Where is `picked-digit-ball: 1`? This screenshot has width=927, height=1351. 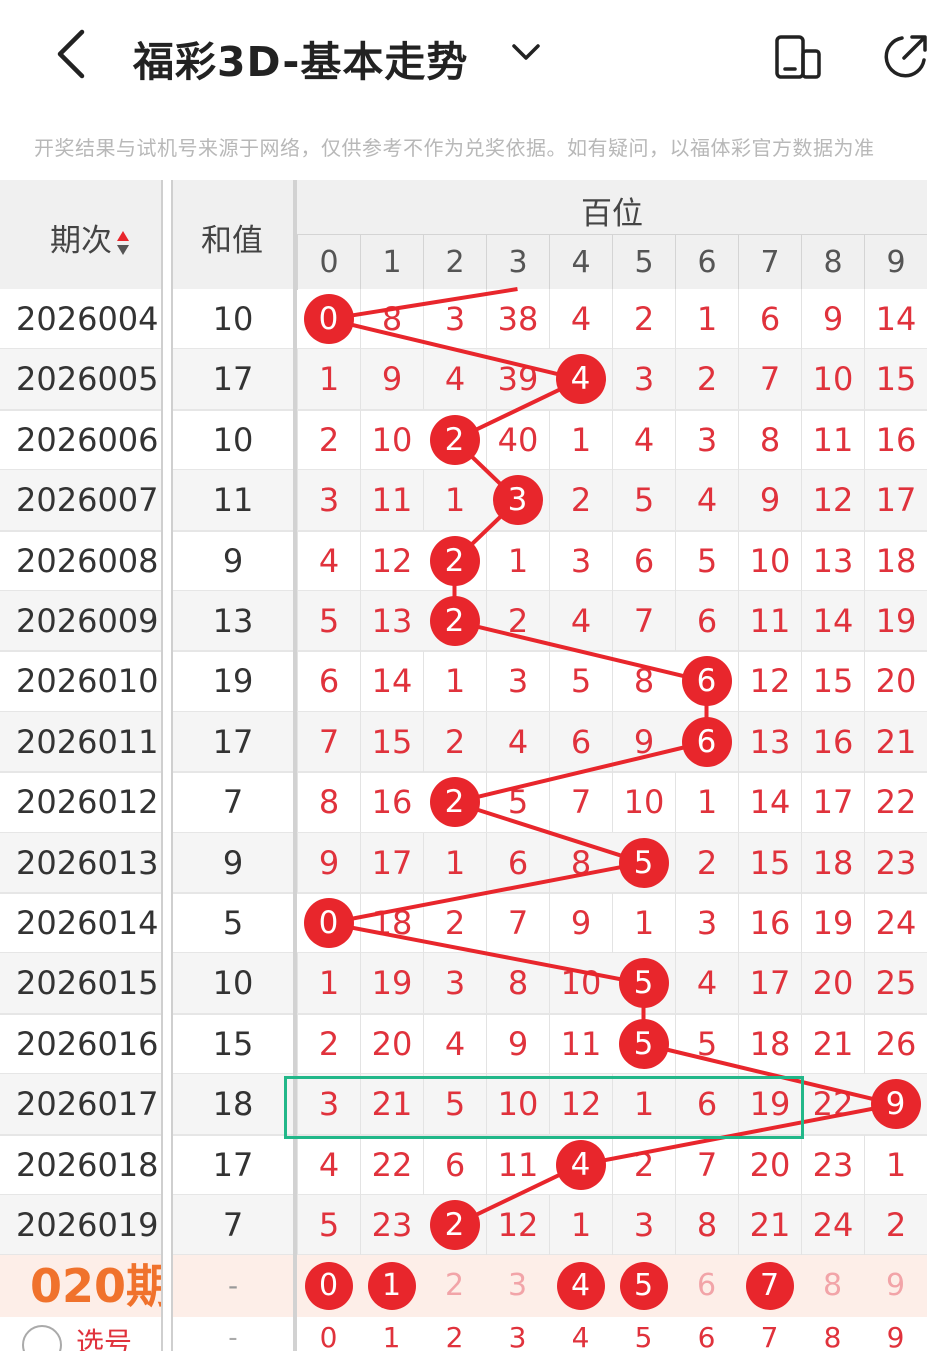
picked-digit-ball: 1 is located at coordinates (391, 1286).